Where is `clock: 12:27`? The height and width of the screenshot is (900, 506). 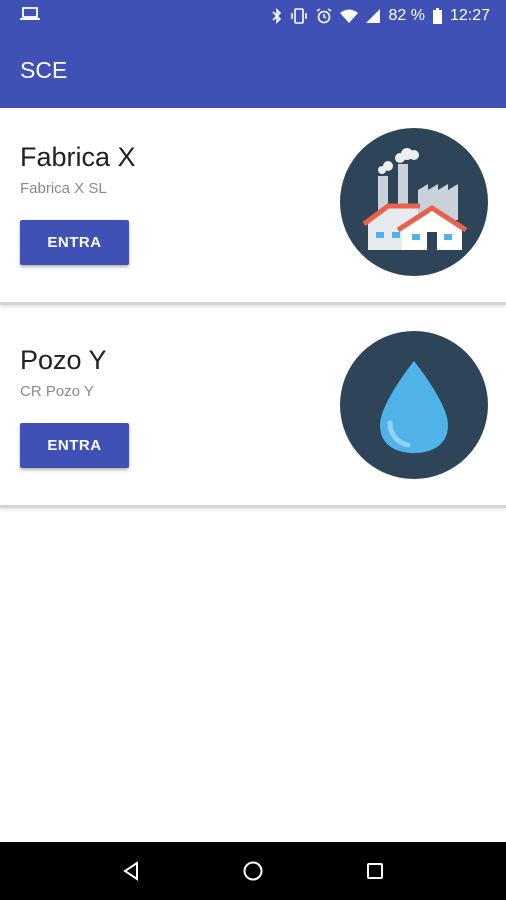
clock: 12:27 is located at coordinates (469, 15).